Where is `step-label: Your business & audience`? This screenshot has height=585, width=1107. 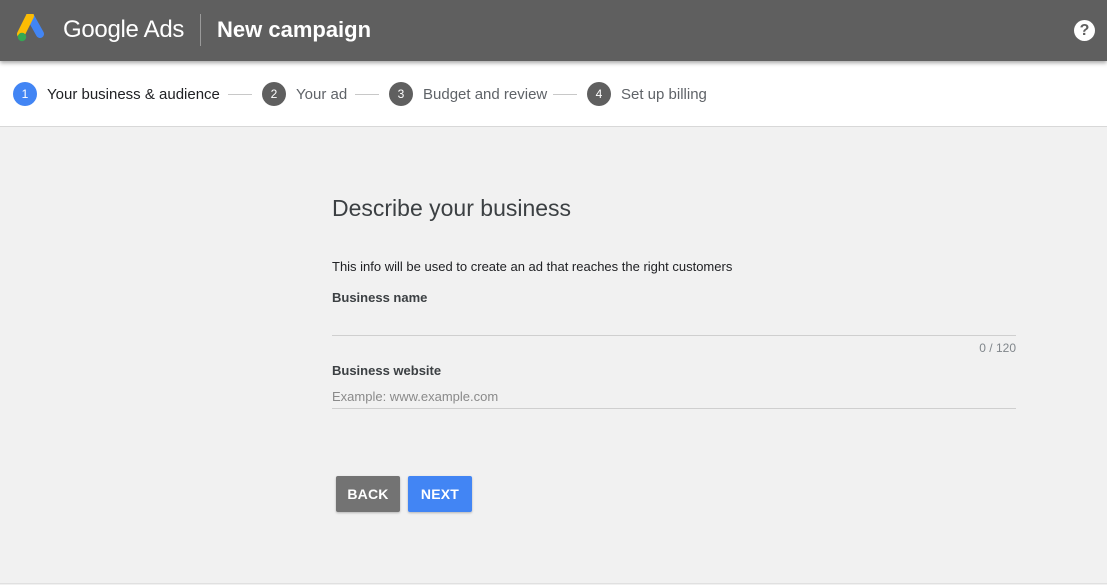 step-label: Your business & audience is located at coordinates (133, 94).